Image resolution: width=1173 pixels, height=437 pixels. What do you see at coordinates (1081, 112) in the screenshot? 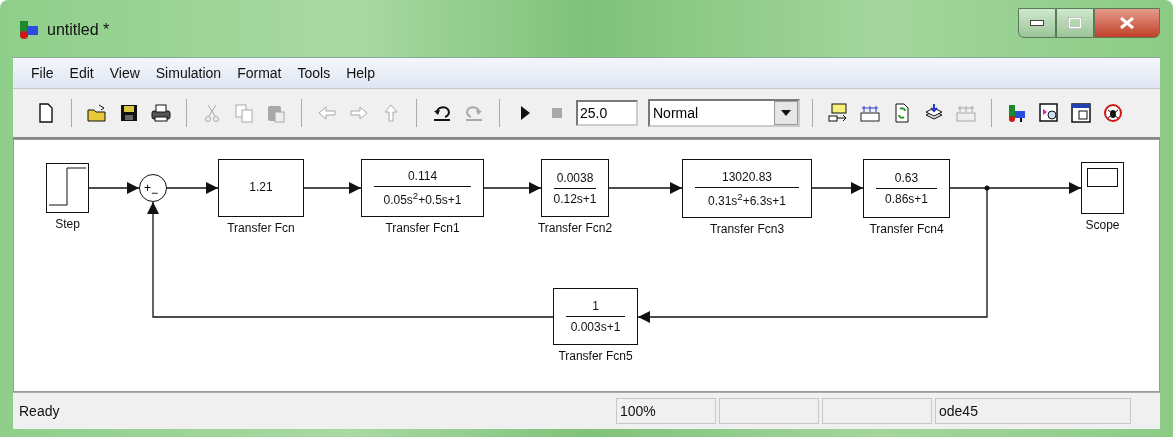
I see `window-icon` at bounding box center [1081, 112].